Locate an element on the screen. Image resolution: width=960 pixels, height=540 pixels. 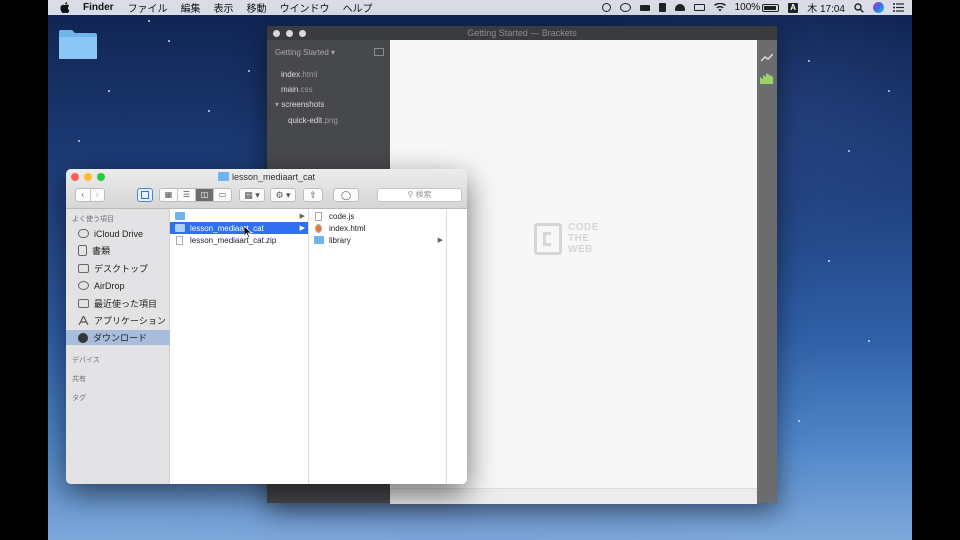
sidebar-item-label: iCloud Drive is located at coordinates (119, 233).